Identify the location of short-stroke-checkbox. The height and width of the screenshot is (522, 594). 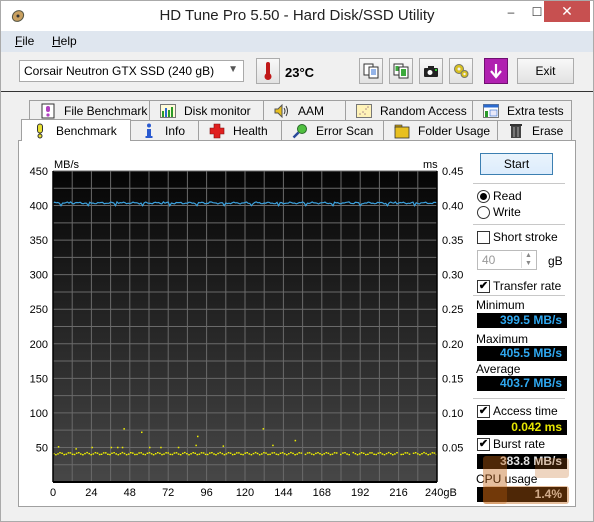
(483, 237).